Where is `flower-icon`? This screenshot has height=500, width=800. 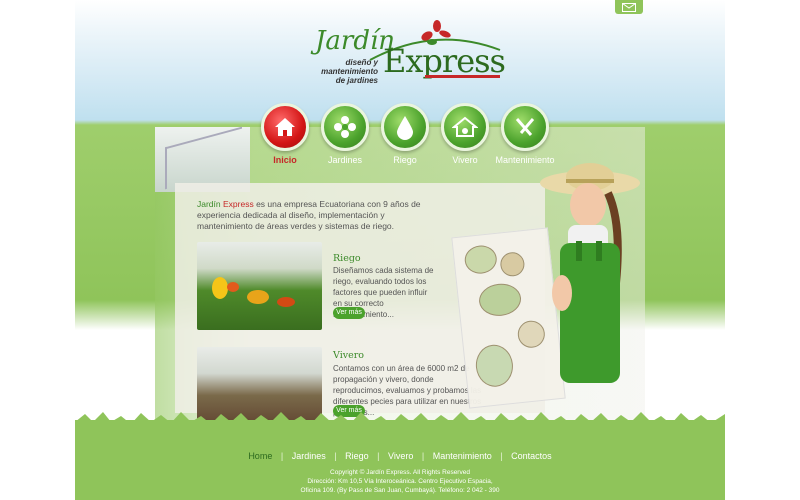
flower-icon is located at coordinates (345, 127).